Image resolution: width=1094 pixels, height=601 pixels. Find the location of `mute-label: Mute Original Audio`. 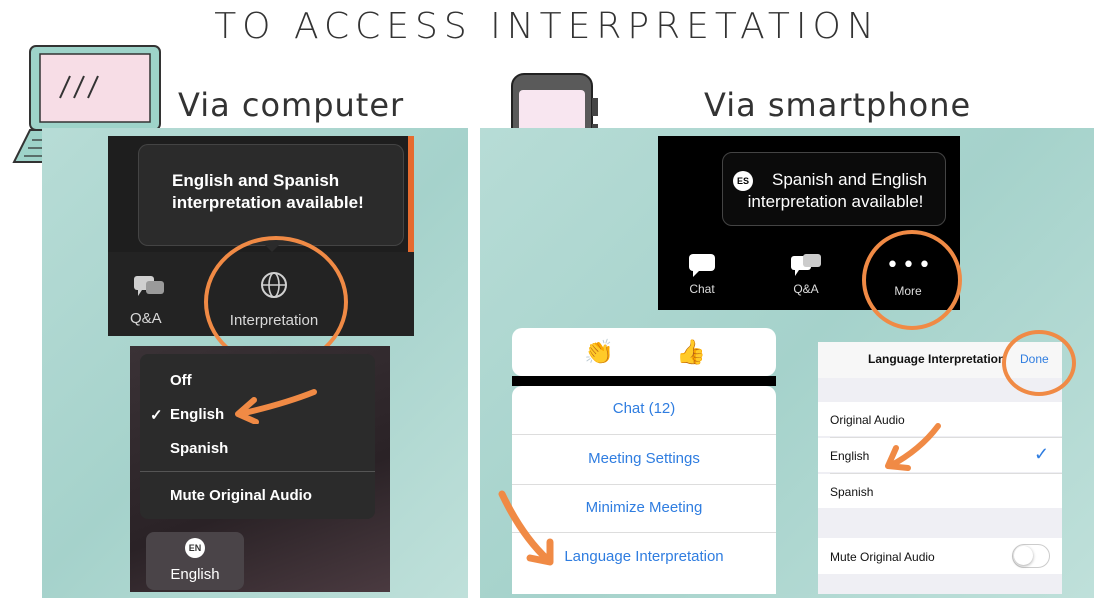

mute-label: Mute Original Audio is located at coordinates (882, 557).